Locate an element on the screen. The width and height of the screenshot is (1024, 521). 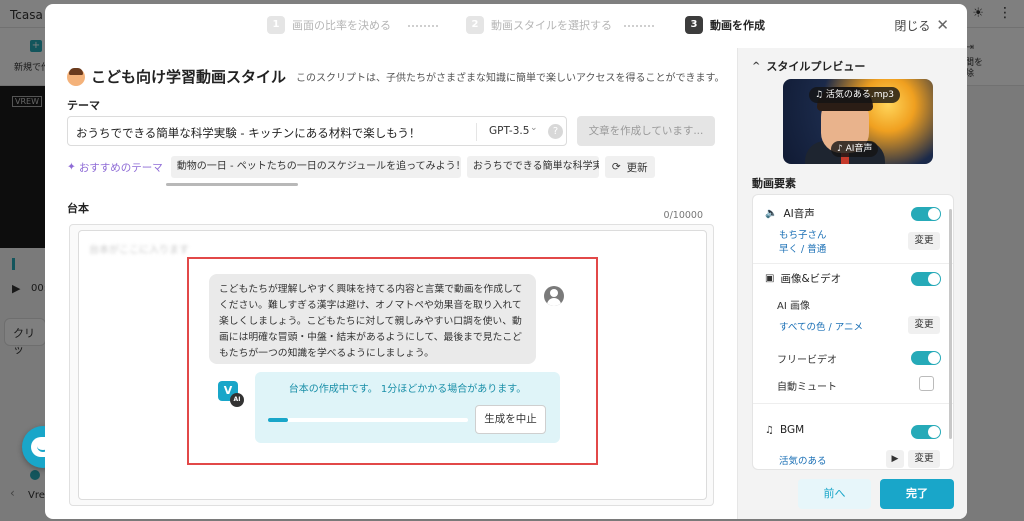
user-avatar-icon is located at coordinates (554, 296).